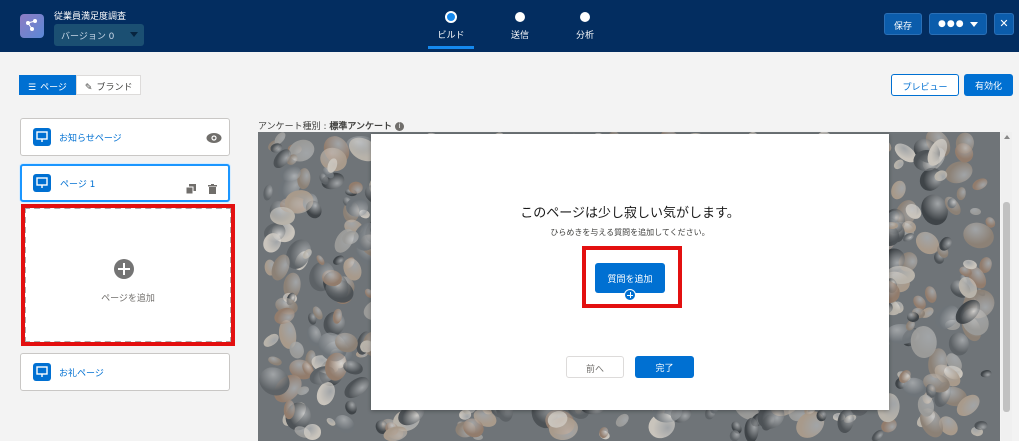 Image resolution: width=1019 pixels, height=441 pixels. I want to click on tab-pages-label: ページ, so click(53, 88).